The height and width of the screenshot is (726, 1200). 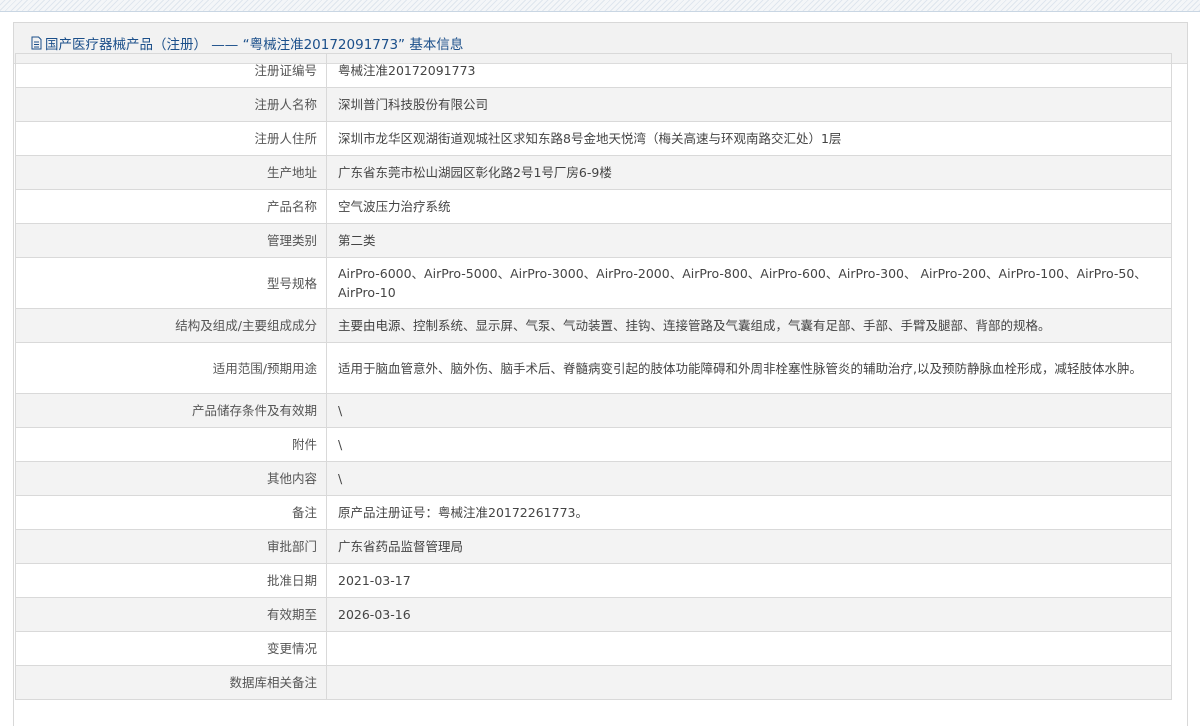 I want to click on table-row: 管理类别 第二类, so click(x=593, y=240).